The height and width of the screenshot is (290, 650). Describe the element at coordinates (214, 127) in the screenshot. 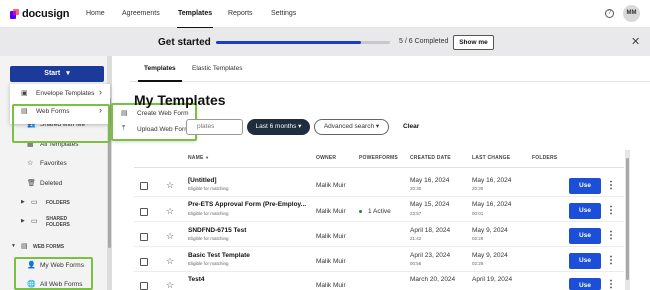

I see `search-input: plates` at that location.